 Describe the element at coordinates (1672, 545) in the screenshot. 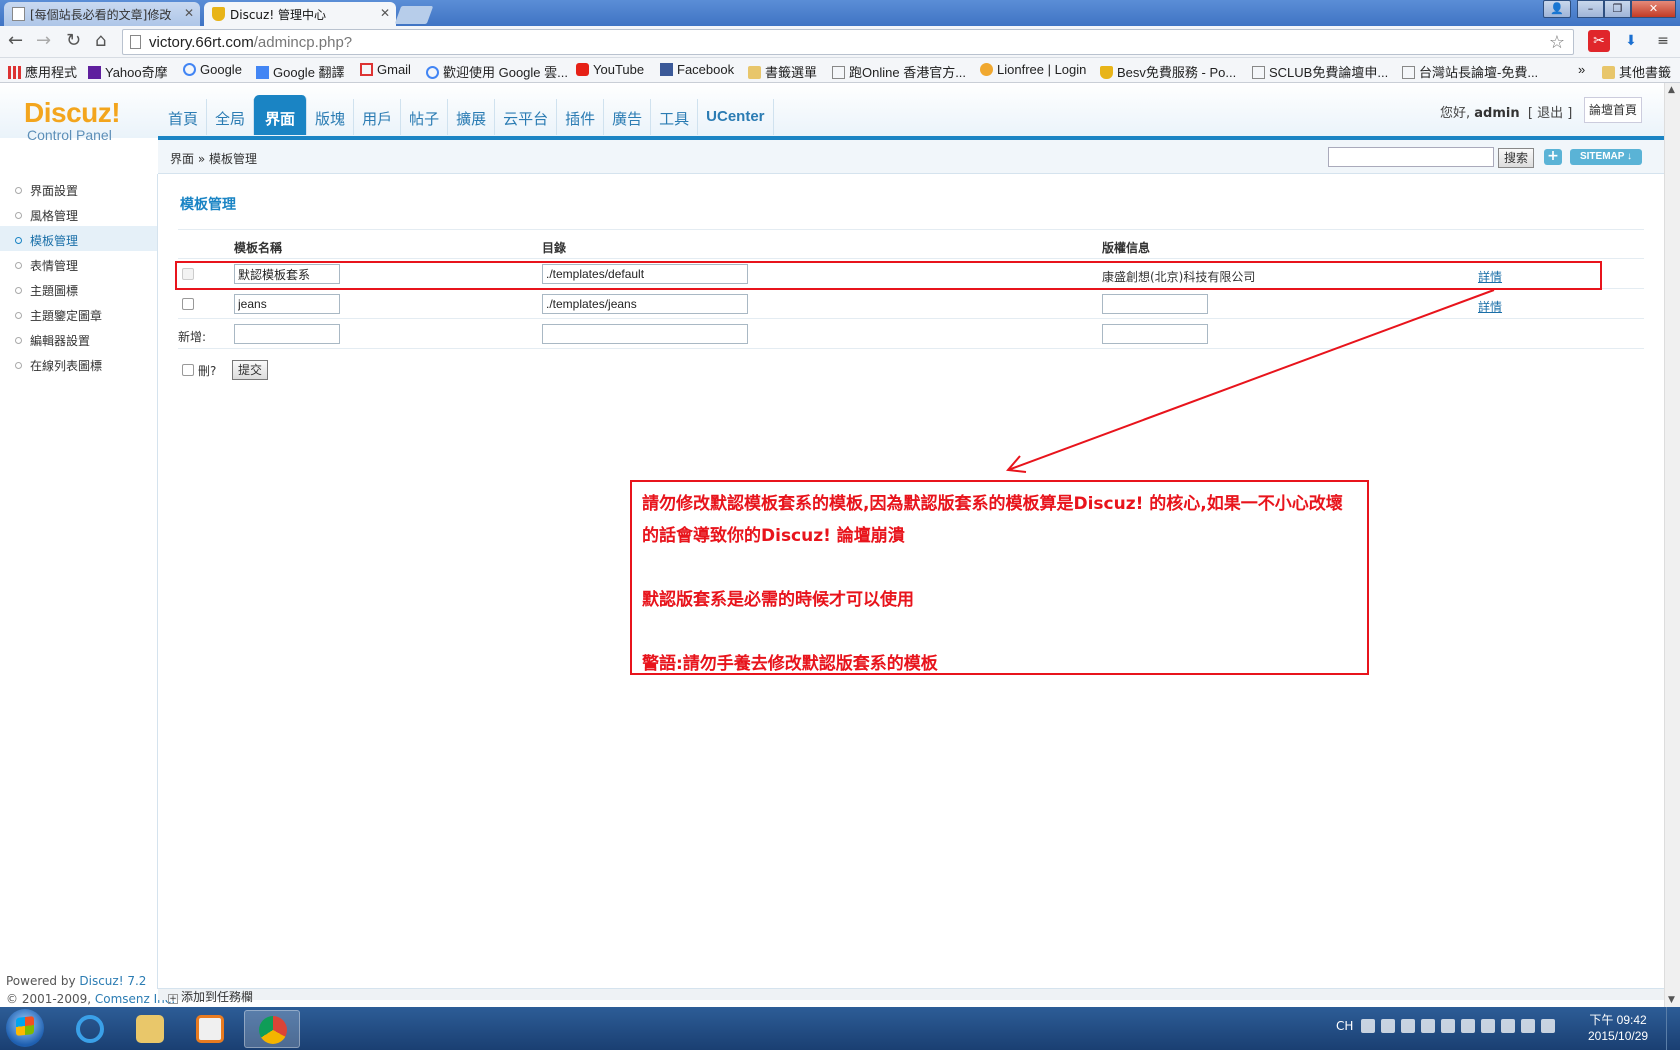

I see `vertical-scrollbar: ▲ ▼` at that location.